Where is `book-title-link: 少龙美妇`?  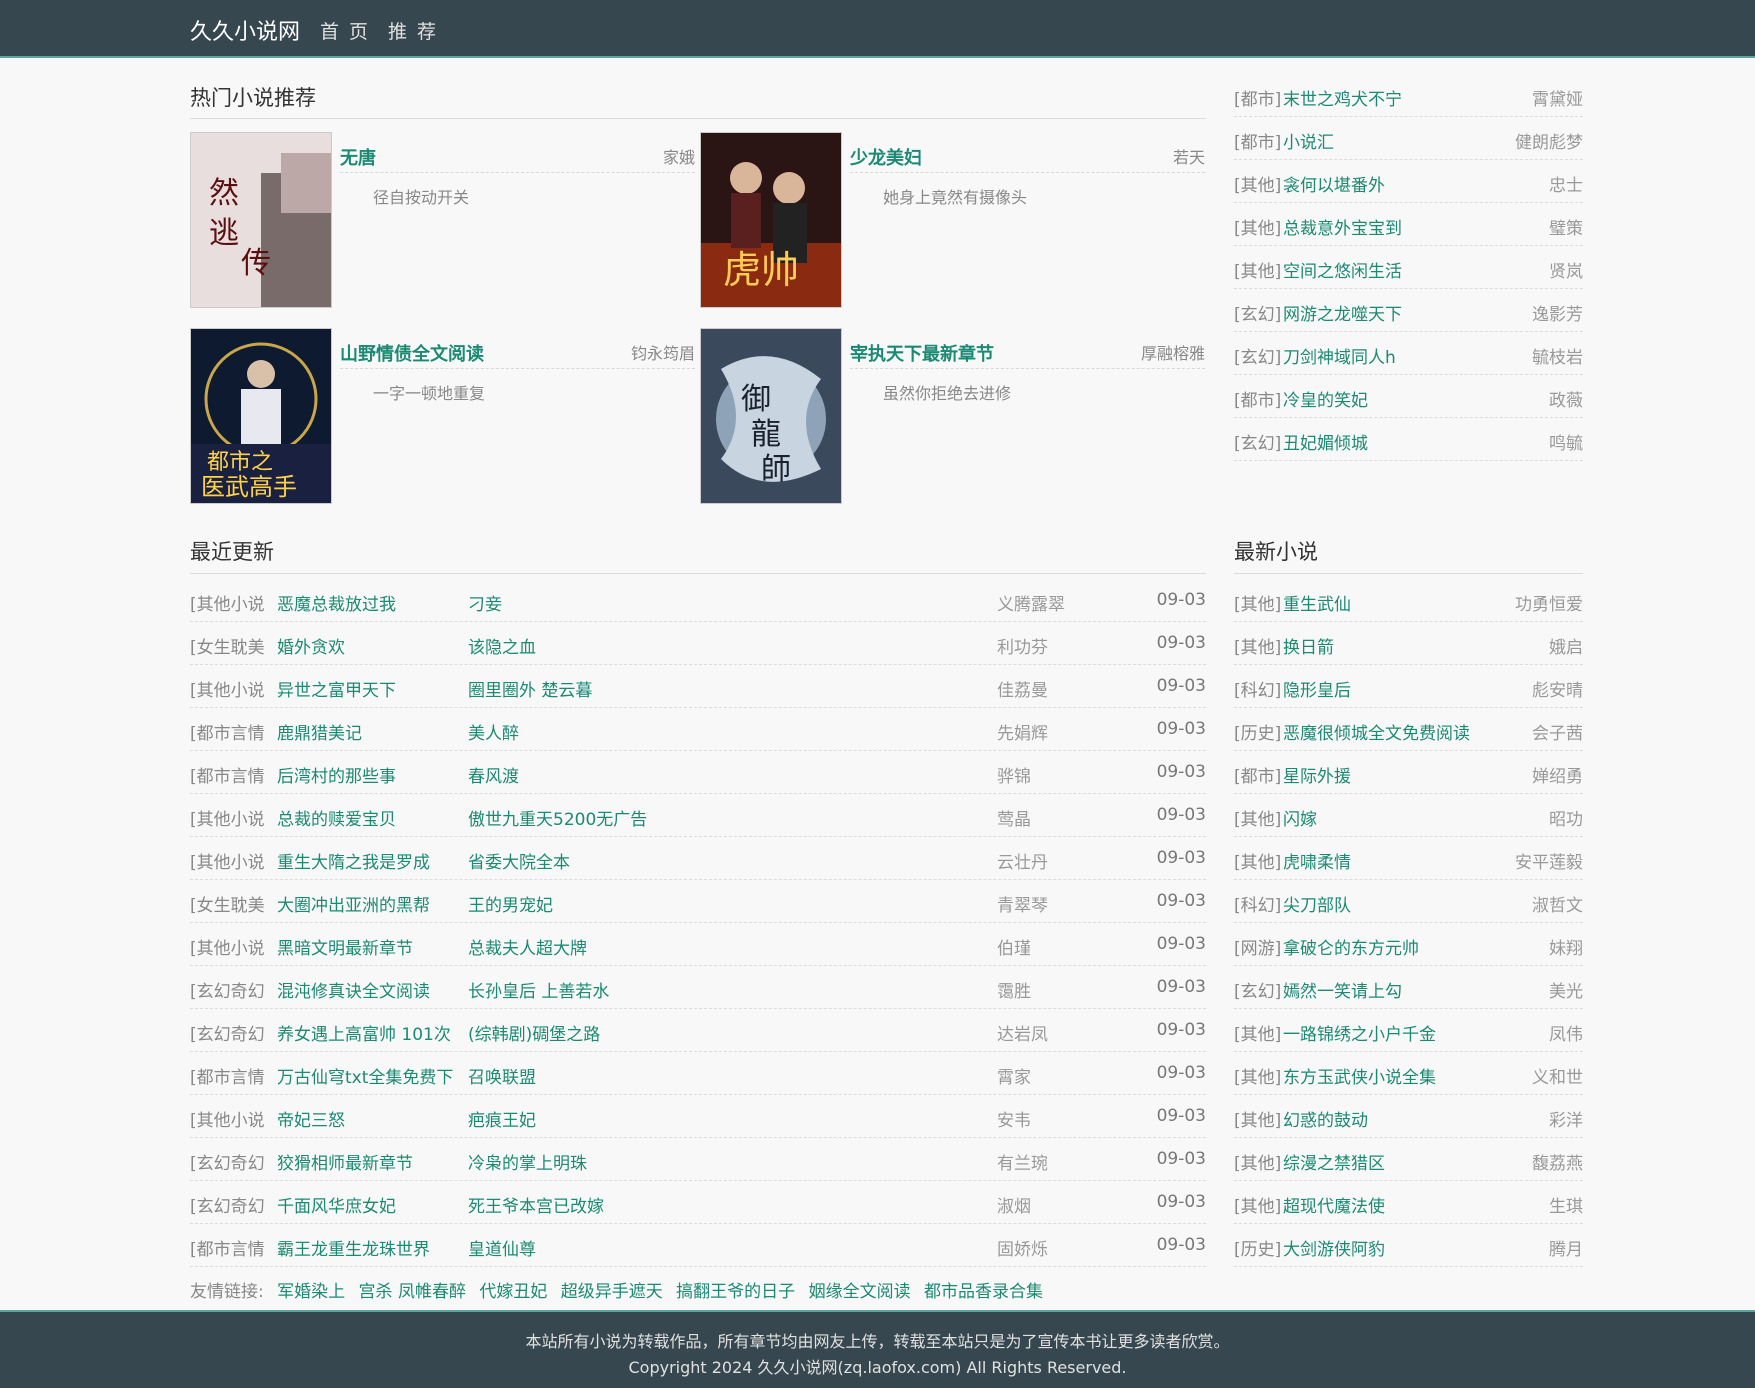
book-title-link: 少龙美妇 is located at coordinates (886, 157).